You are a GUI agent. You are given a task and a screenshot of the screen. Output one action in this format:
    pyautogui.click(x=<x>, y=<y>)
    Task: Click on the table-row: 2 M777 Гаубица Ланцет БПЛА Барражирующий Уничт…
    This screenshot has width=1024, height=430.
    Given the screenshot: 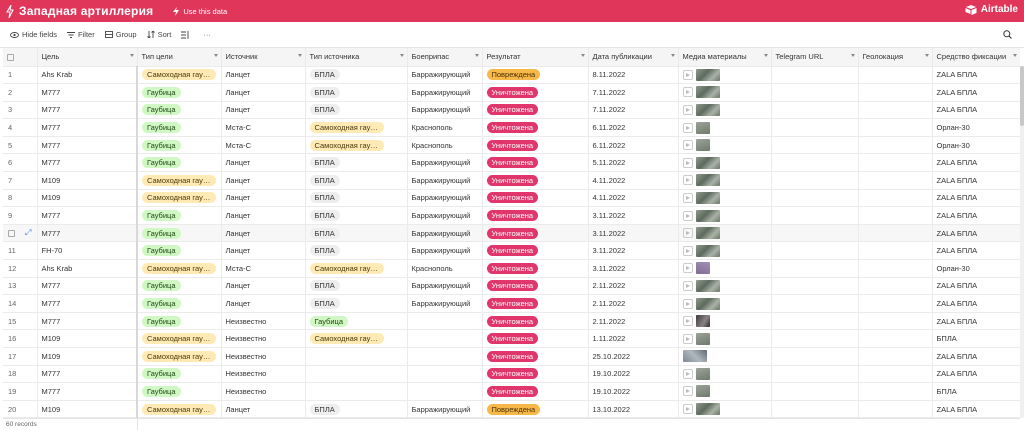 What is the action you would take?
    pyautogui.click(x=511, y=92)
    